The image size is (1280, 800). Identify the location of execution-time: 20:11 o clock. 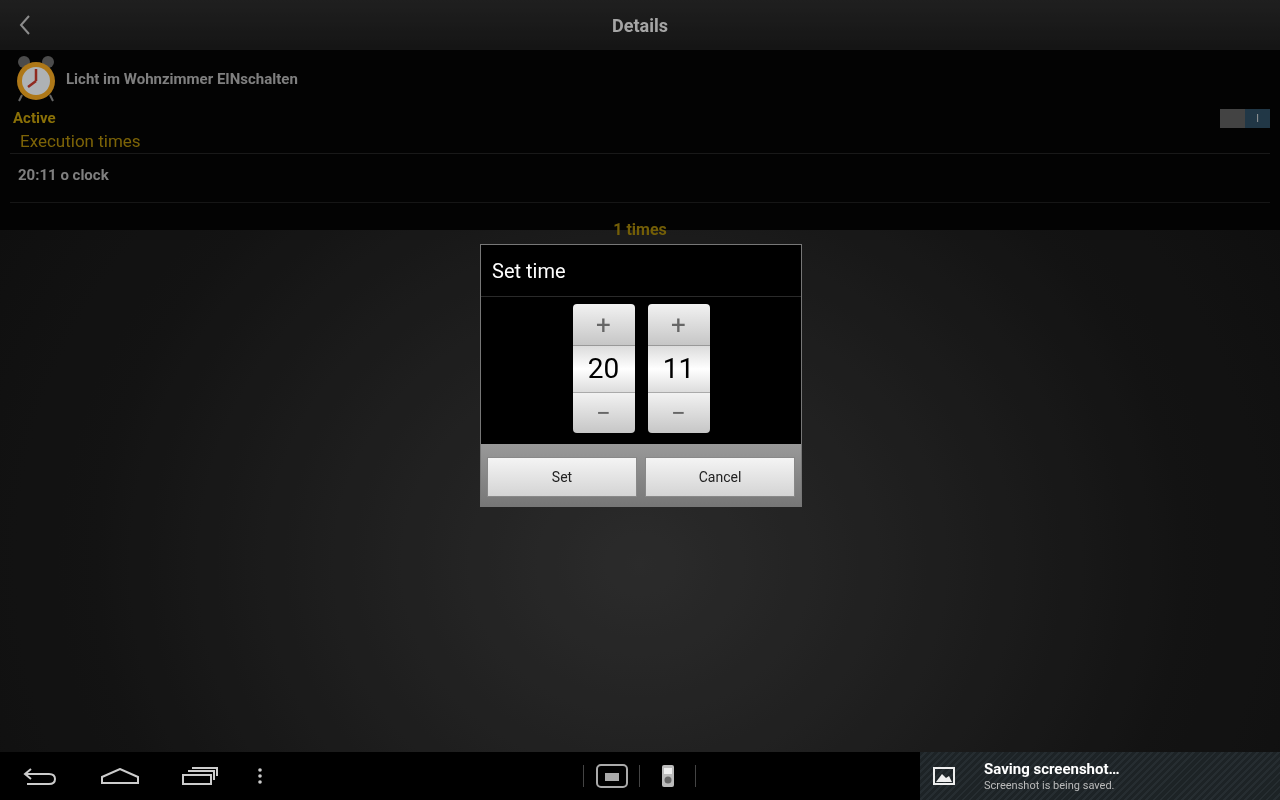
(64, 175).